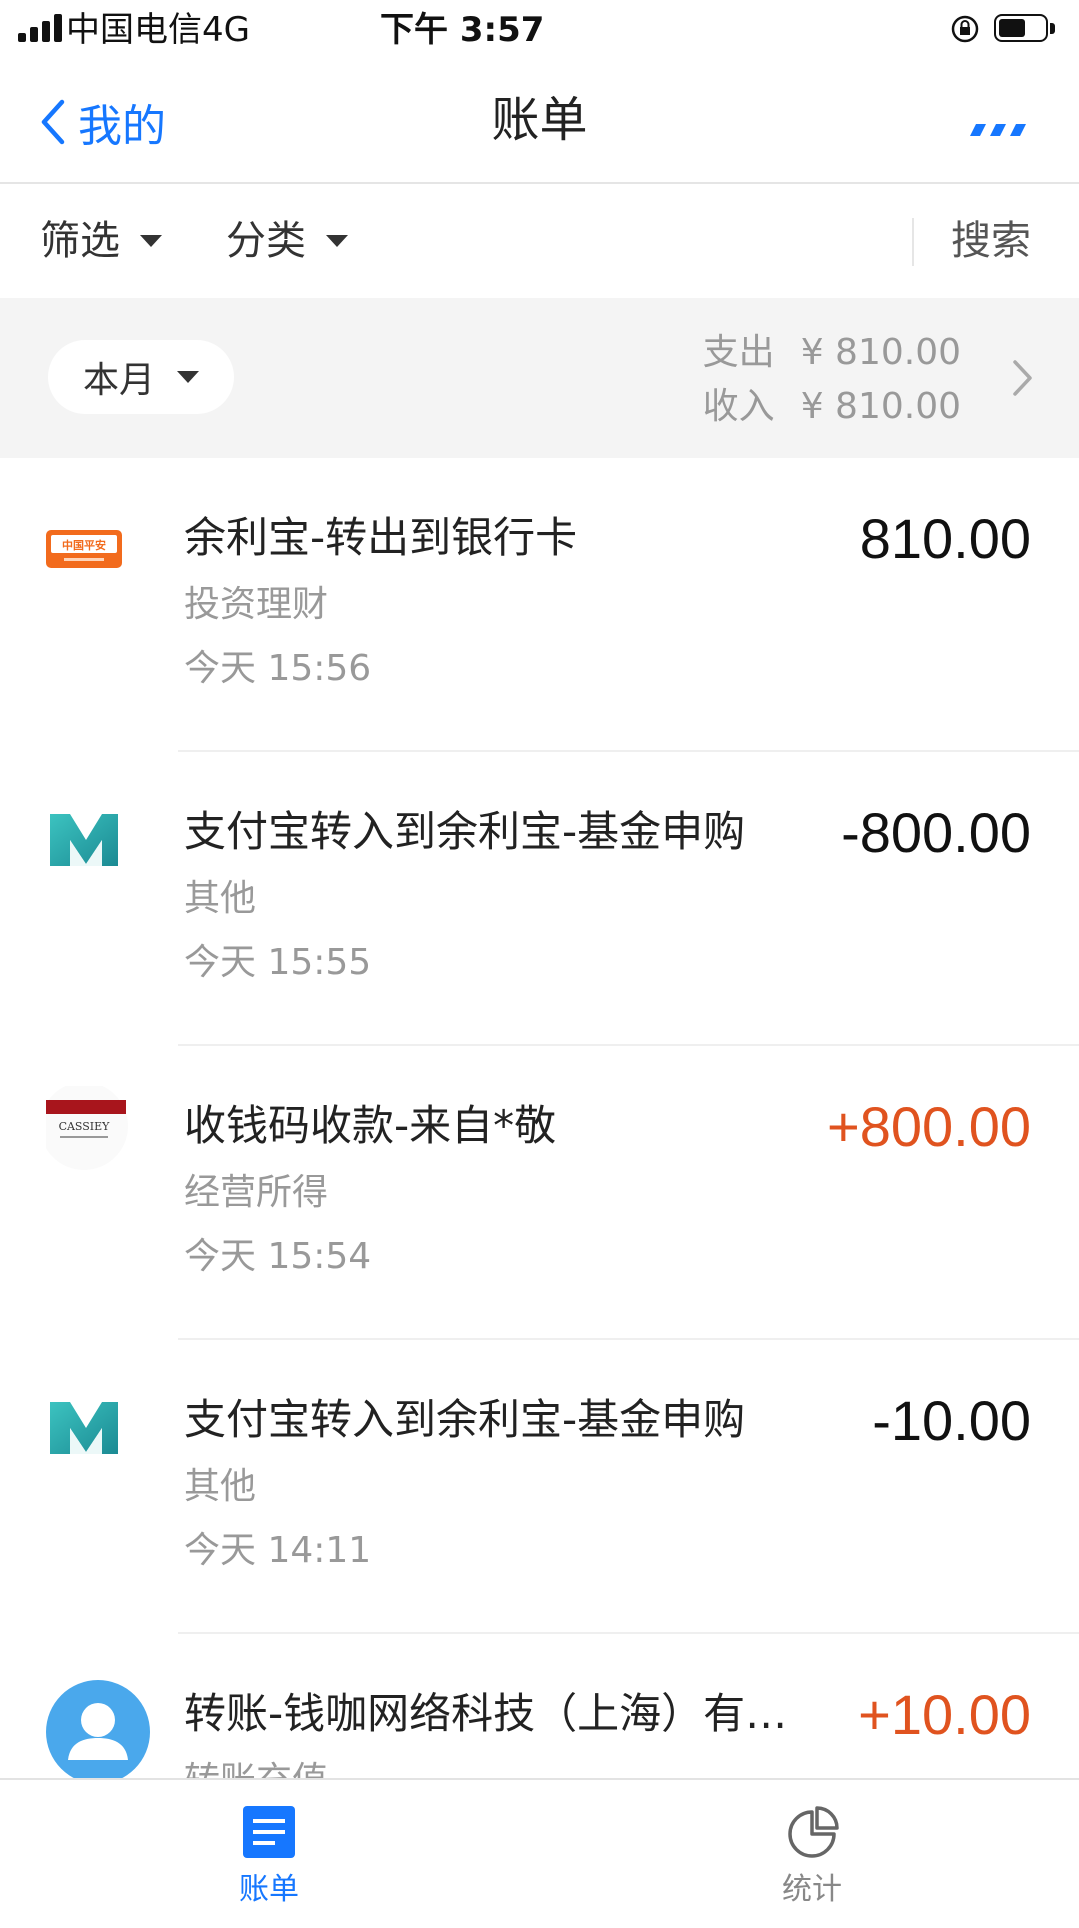  Describe the element at coordinates (991, 241) in the screenshot. I see `search-button: 搜索` at that location.